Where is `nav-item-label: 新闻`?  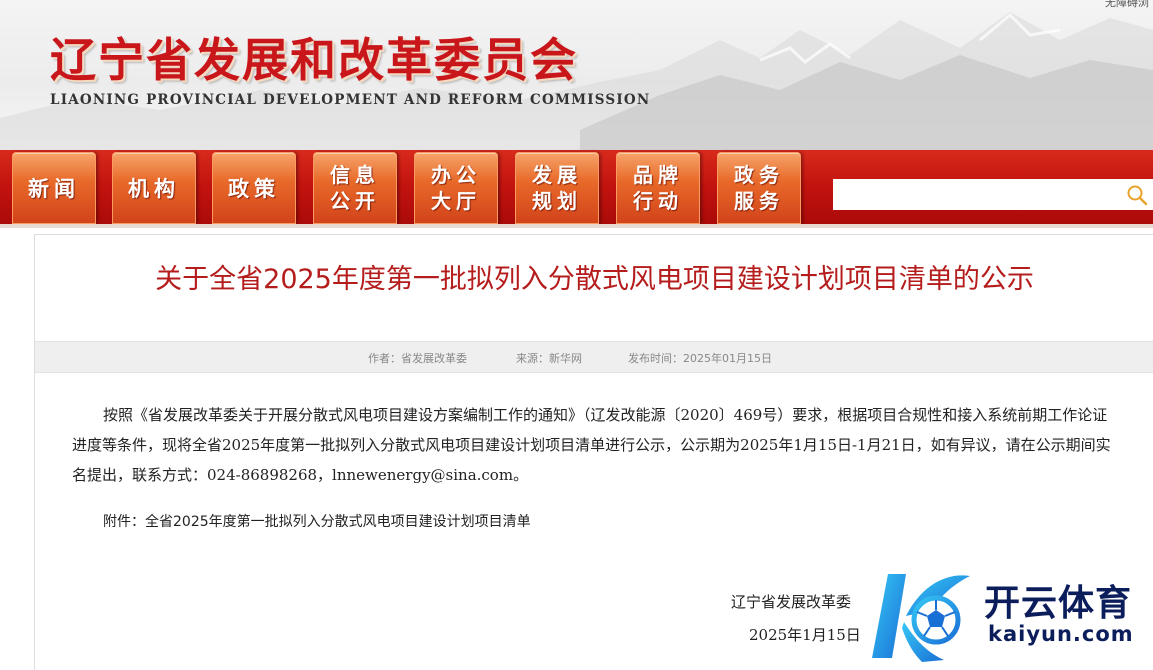 nav-item-label: 新闻 is located at coordinates (54, 188).